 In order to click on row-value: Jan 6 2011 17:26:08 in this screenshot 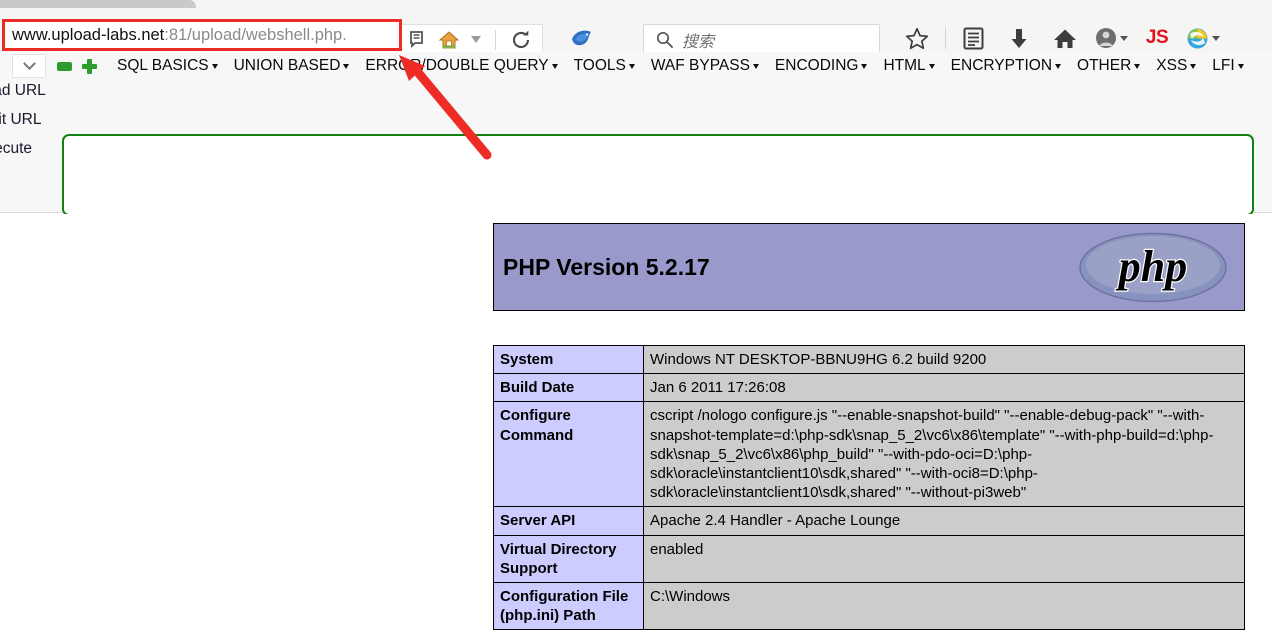, I will do `click(944, 388)`.